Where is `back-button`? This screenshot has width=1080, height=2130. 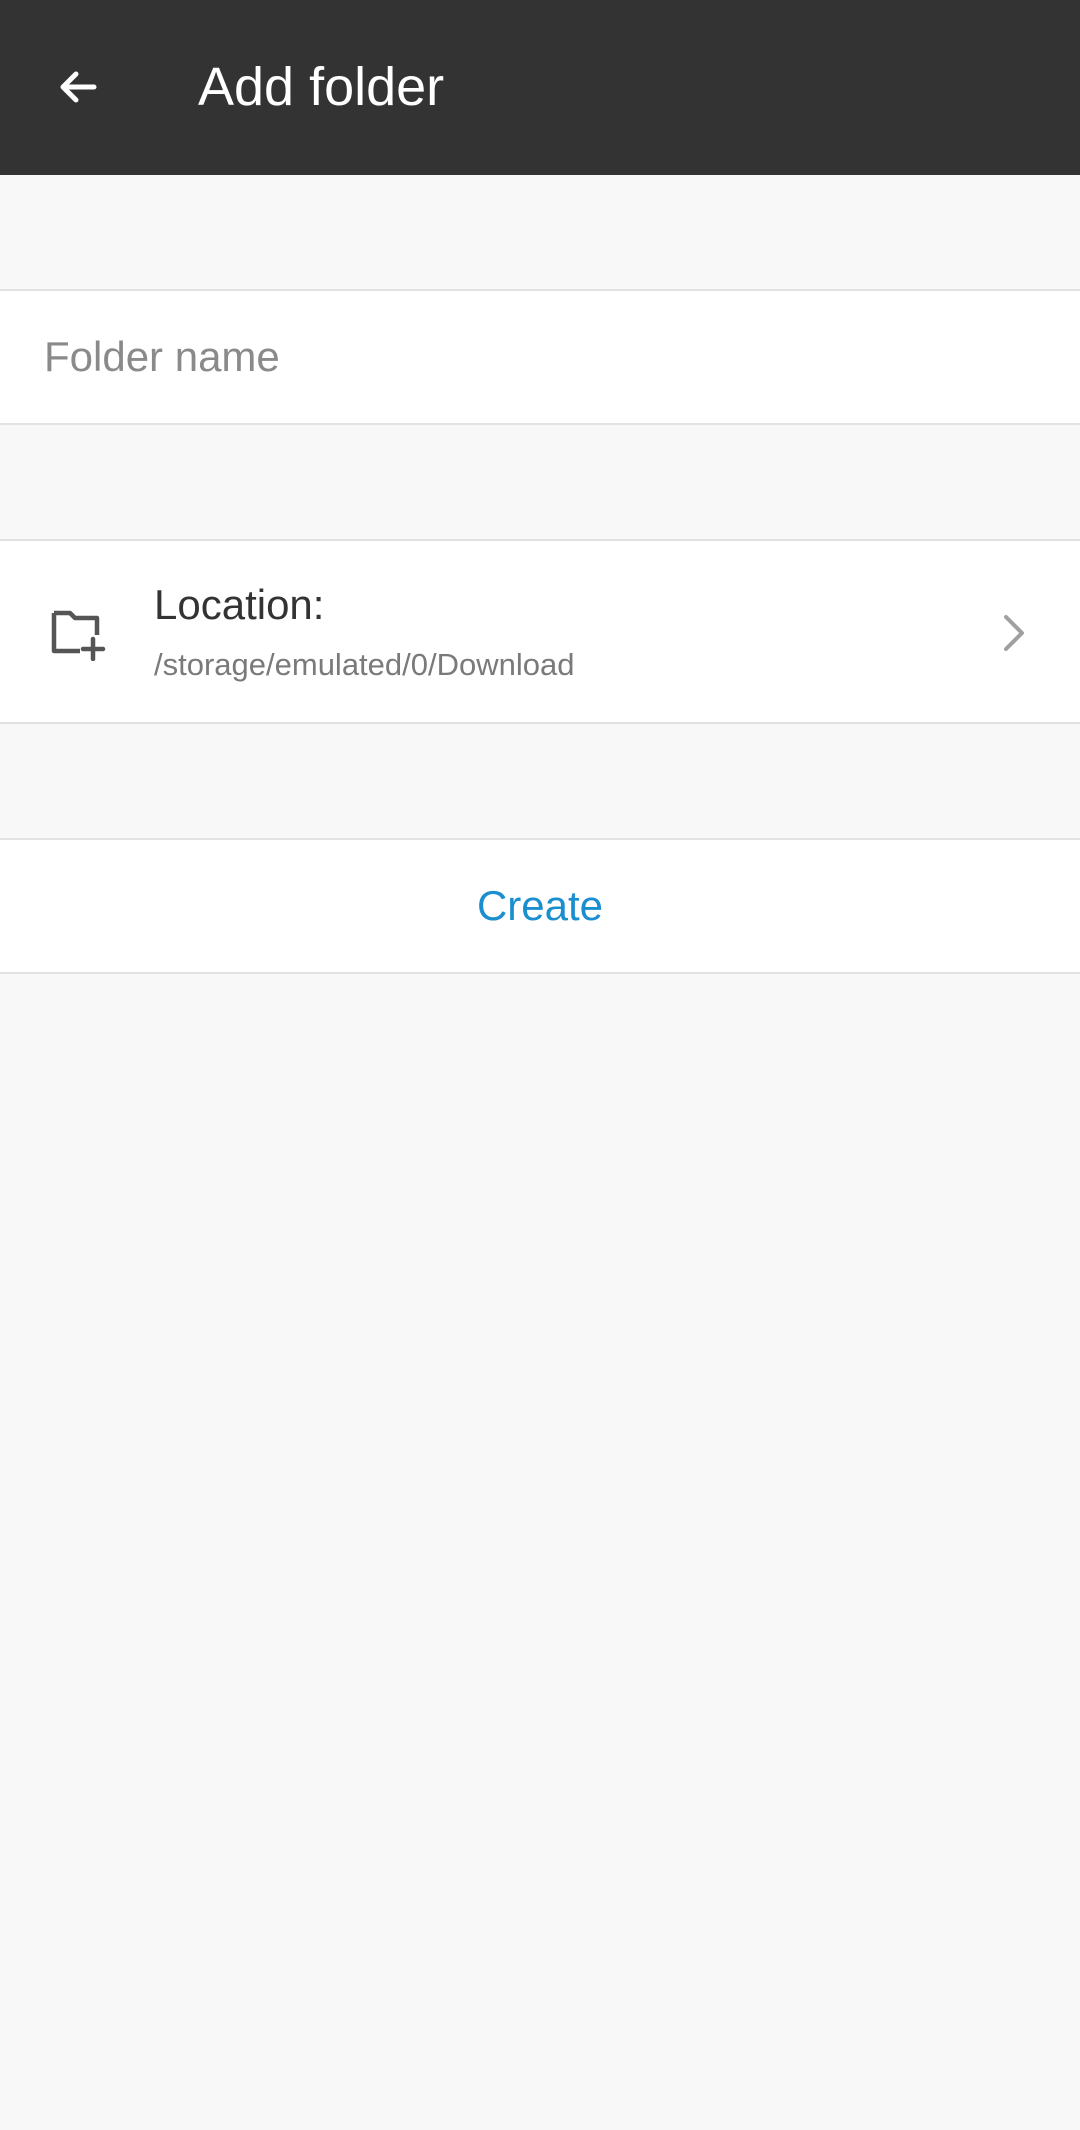 back-button is located at coordinates (78, 87).